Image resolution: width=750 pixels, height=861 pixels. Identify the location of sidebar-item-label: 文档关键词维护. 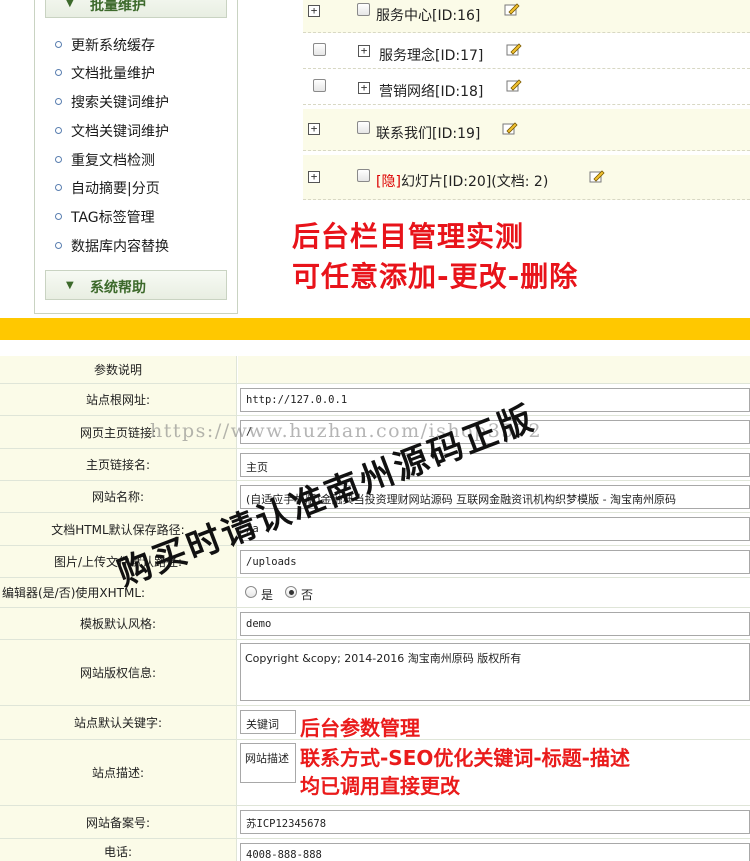
(120, 132).